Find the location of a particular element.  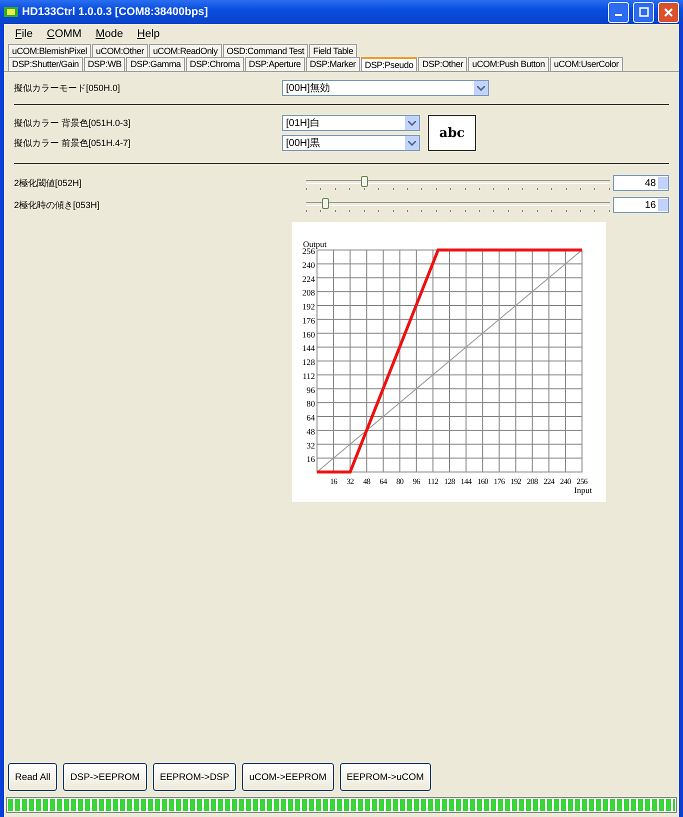

field-label: 擬似カラーモード[050H.0] is located at coordinates (68, 88).